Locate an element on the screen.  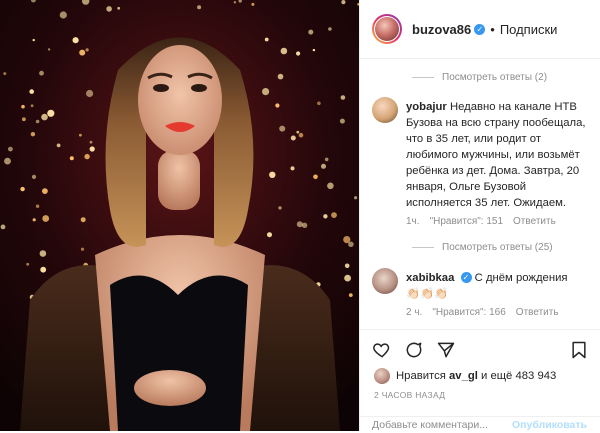
commenter-username: yobajur is located at coordinates (426, 107).